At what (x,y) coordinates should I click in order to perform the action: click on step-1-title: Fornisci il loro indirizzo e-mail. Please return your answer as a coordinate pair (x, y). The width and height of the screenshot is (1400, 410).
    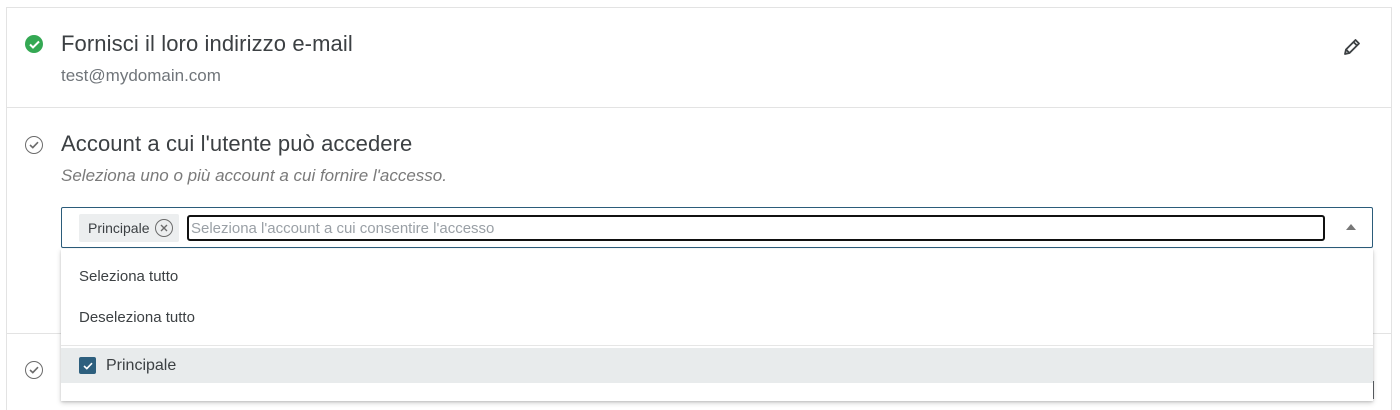
    Looking at the image, I should click on (207, 43).